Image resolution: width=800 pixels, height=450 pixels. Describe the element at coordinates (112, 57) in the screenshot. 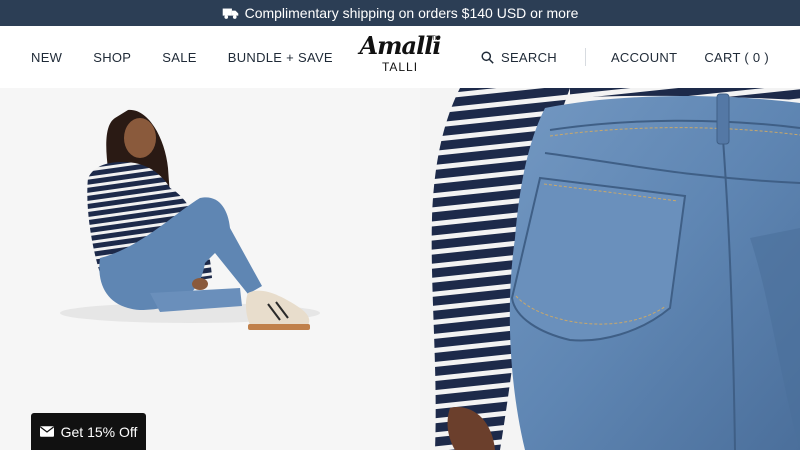

I see `nav-item-shop: SHOP` at that location.